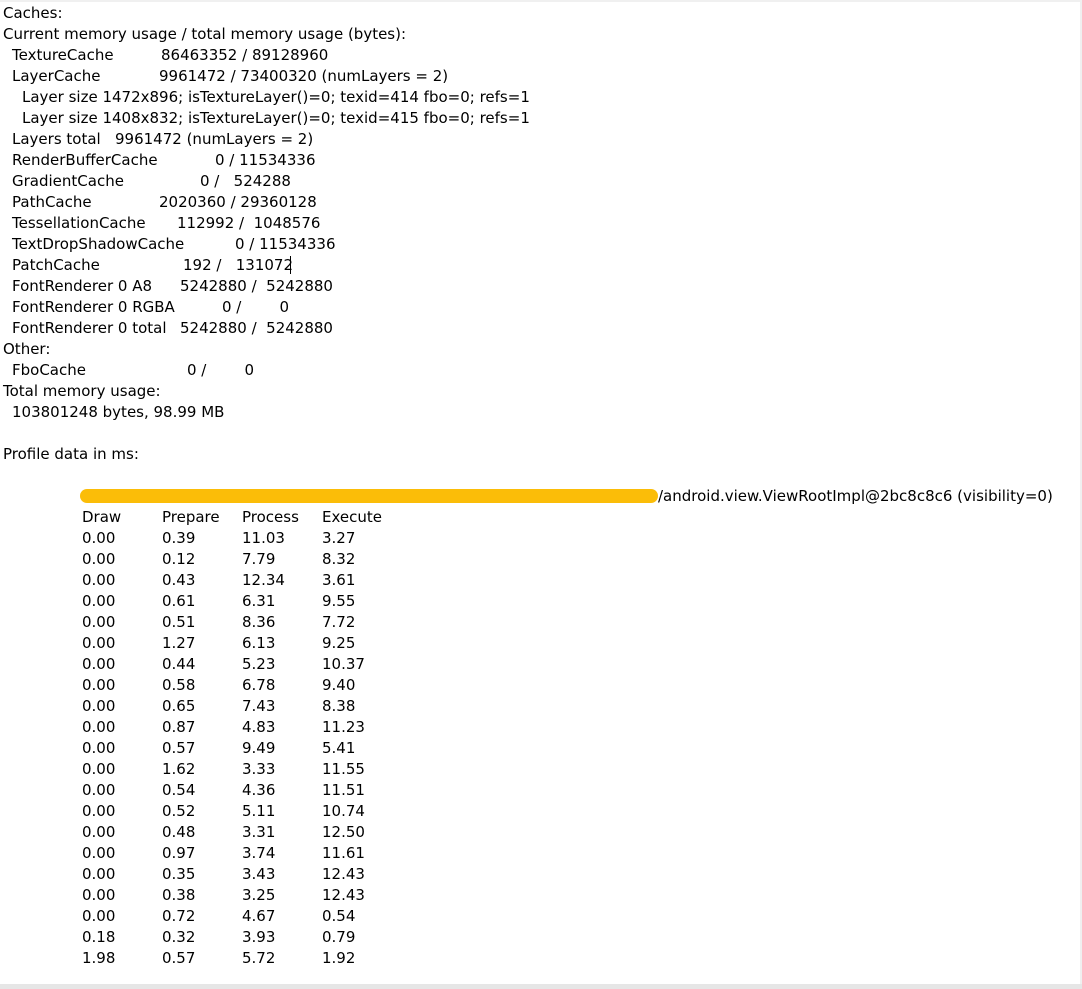  What do you see at coordinates (259, 916) in the screenshot?
I see `cell-process: 4.67` at bounding box center [259, 916].